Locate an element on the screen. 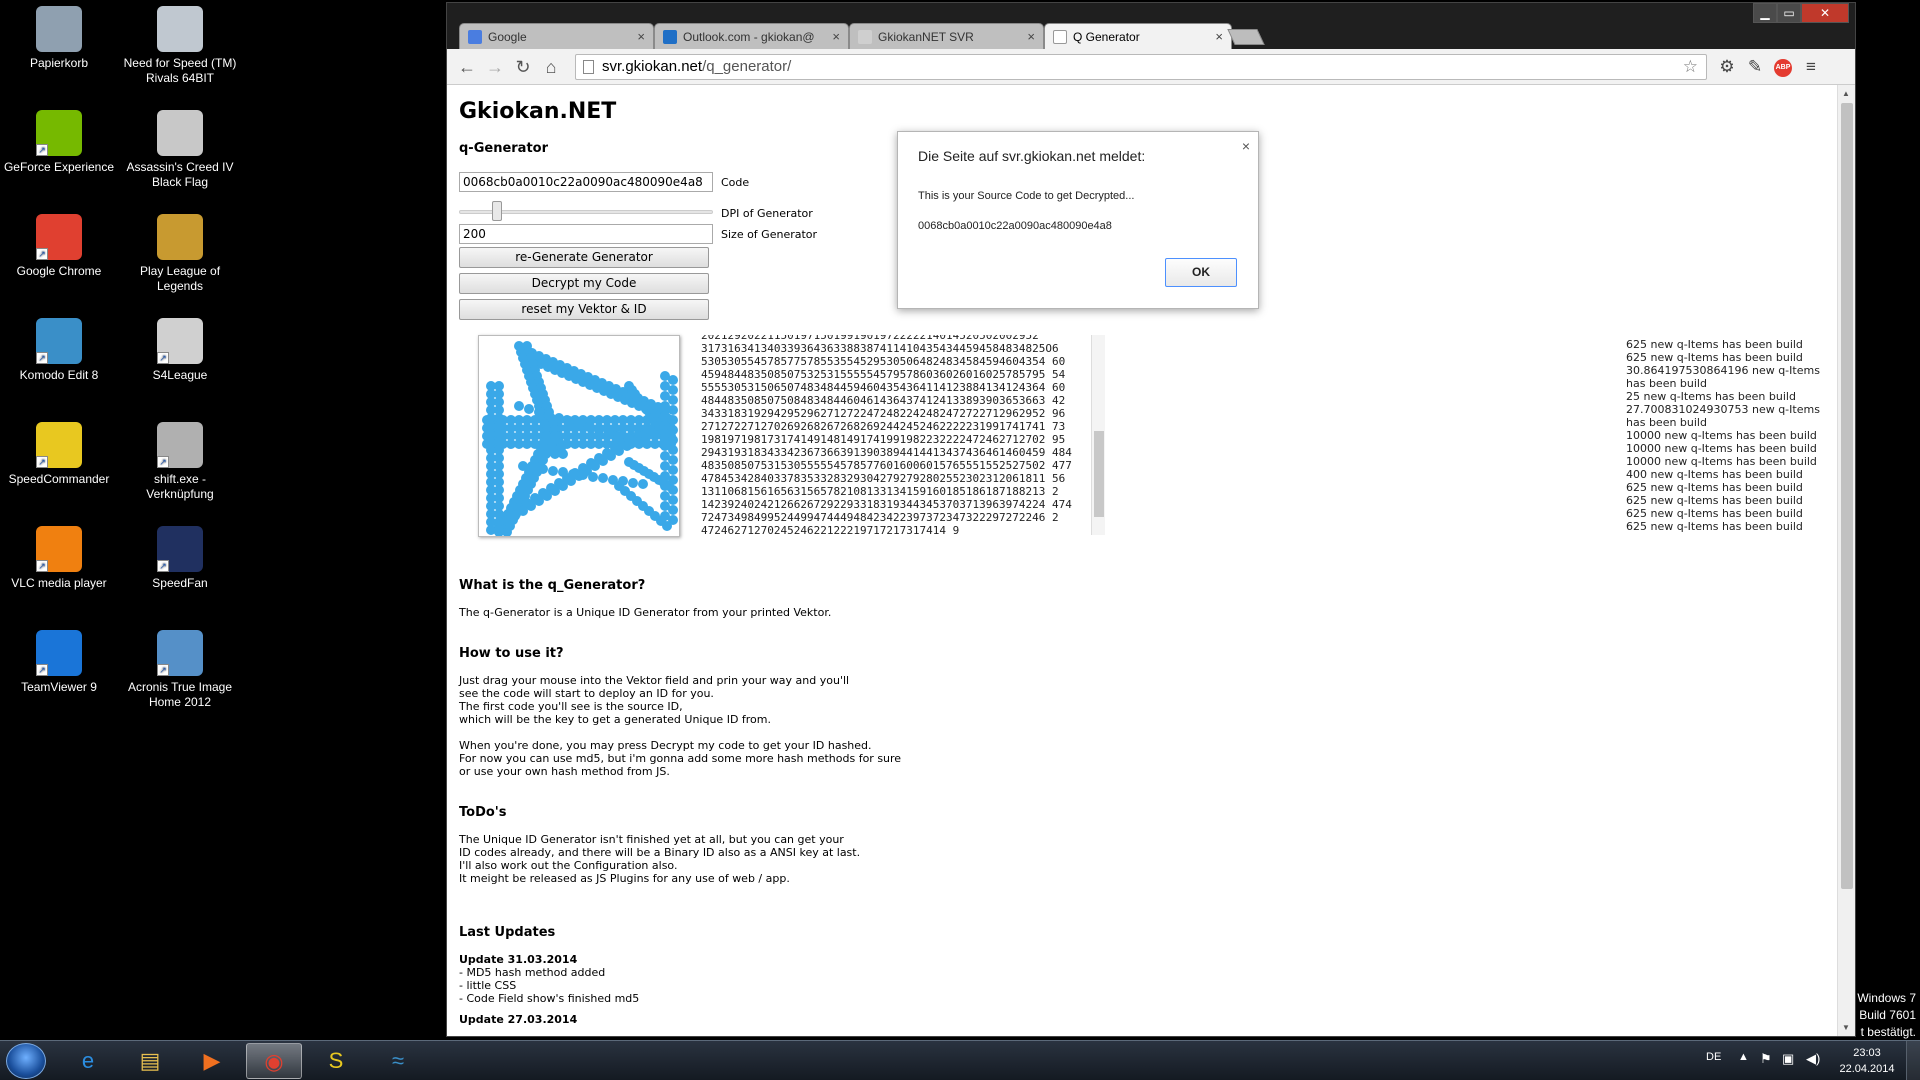  close-window-button: ✕ is located at coordinates (1825, 13).